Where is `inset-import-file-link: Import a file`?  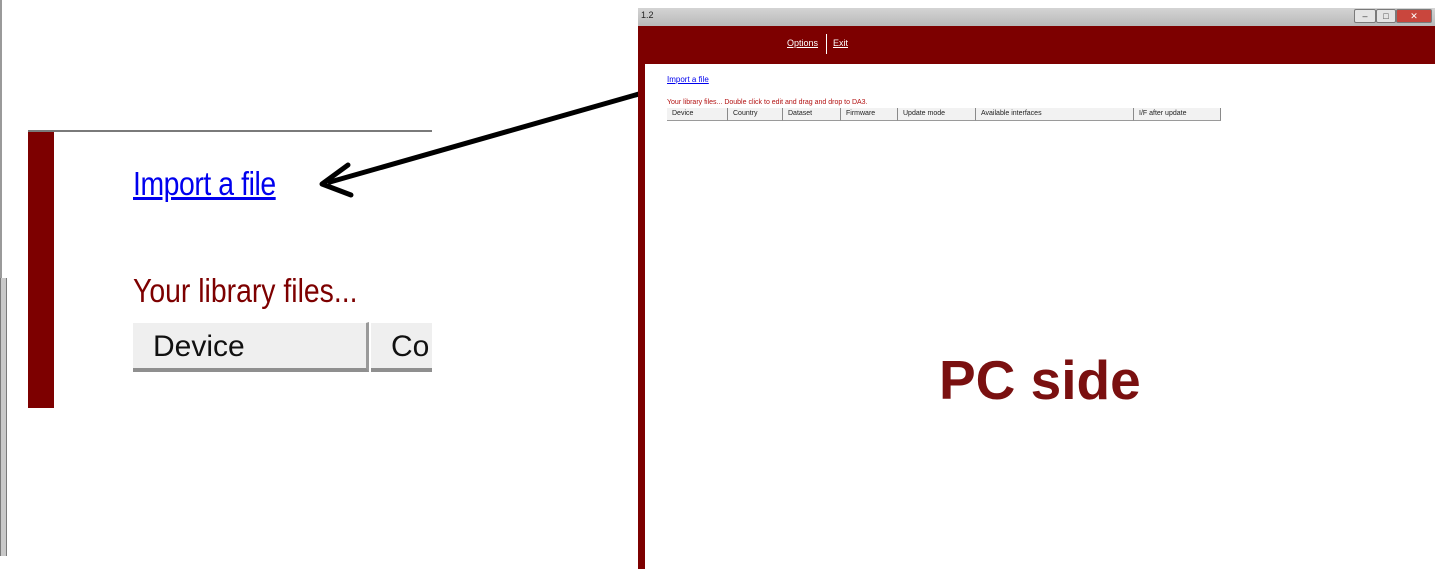 inset-import-file-link: Import a file is located at coordinates (204, 184).